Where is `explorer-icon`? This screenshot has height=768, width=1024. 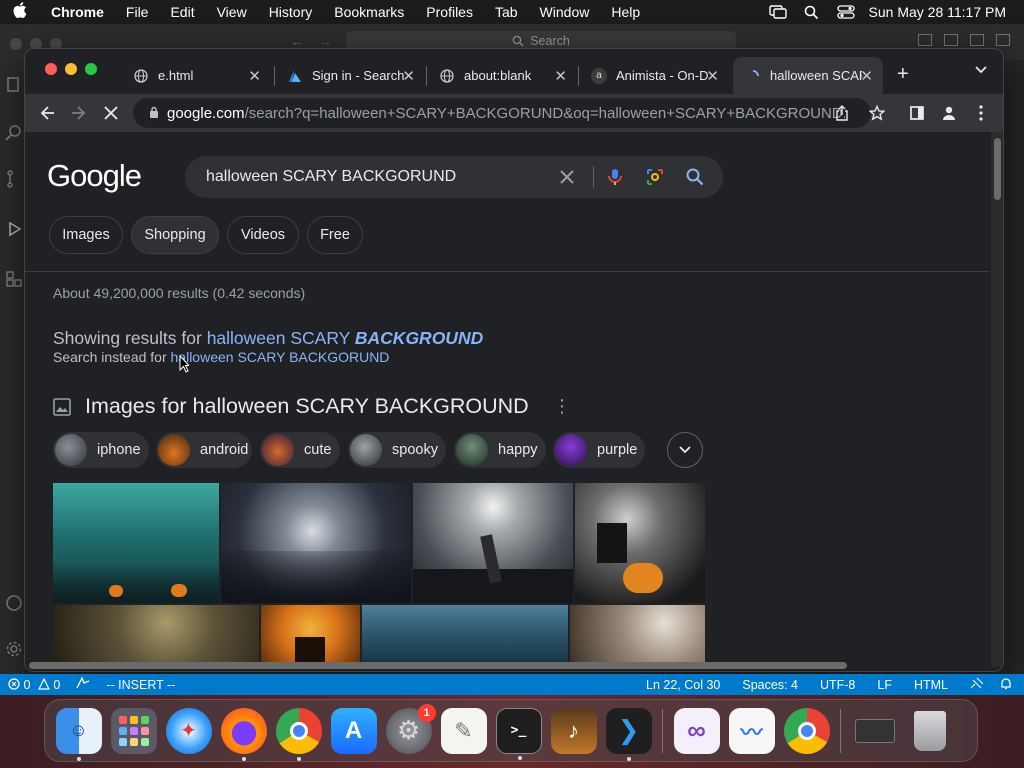
explorer-icon is located at coordinates (14, 85).